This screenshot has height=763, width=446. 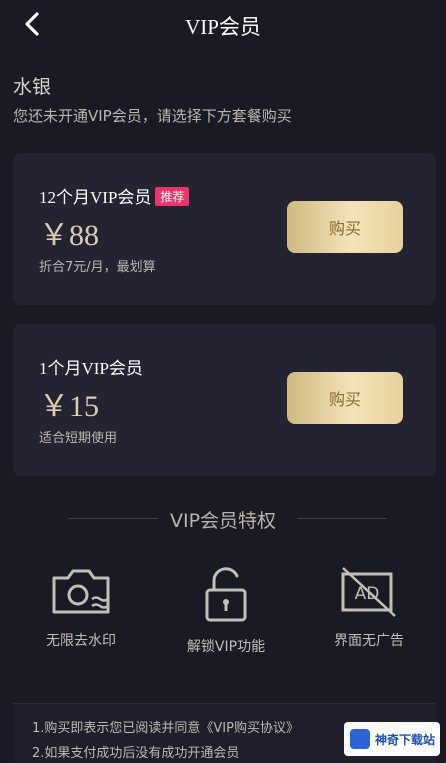 What do you see at coordinates (136, 753) in the screenshot?
I see `notice-line: 2.如果支付成功后没有成功开通会员` at bounding box center [136, 753].